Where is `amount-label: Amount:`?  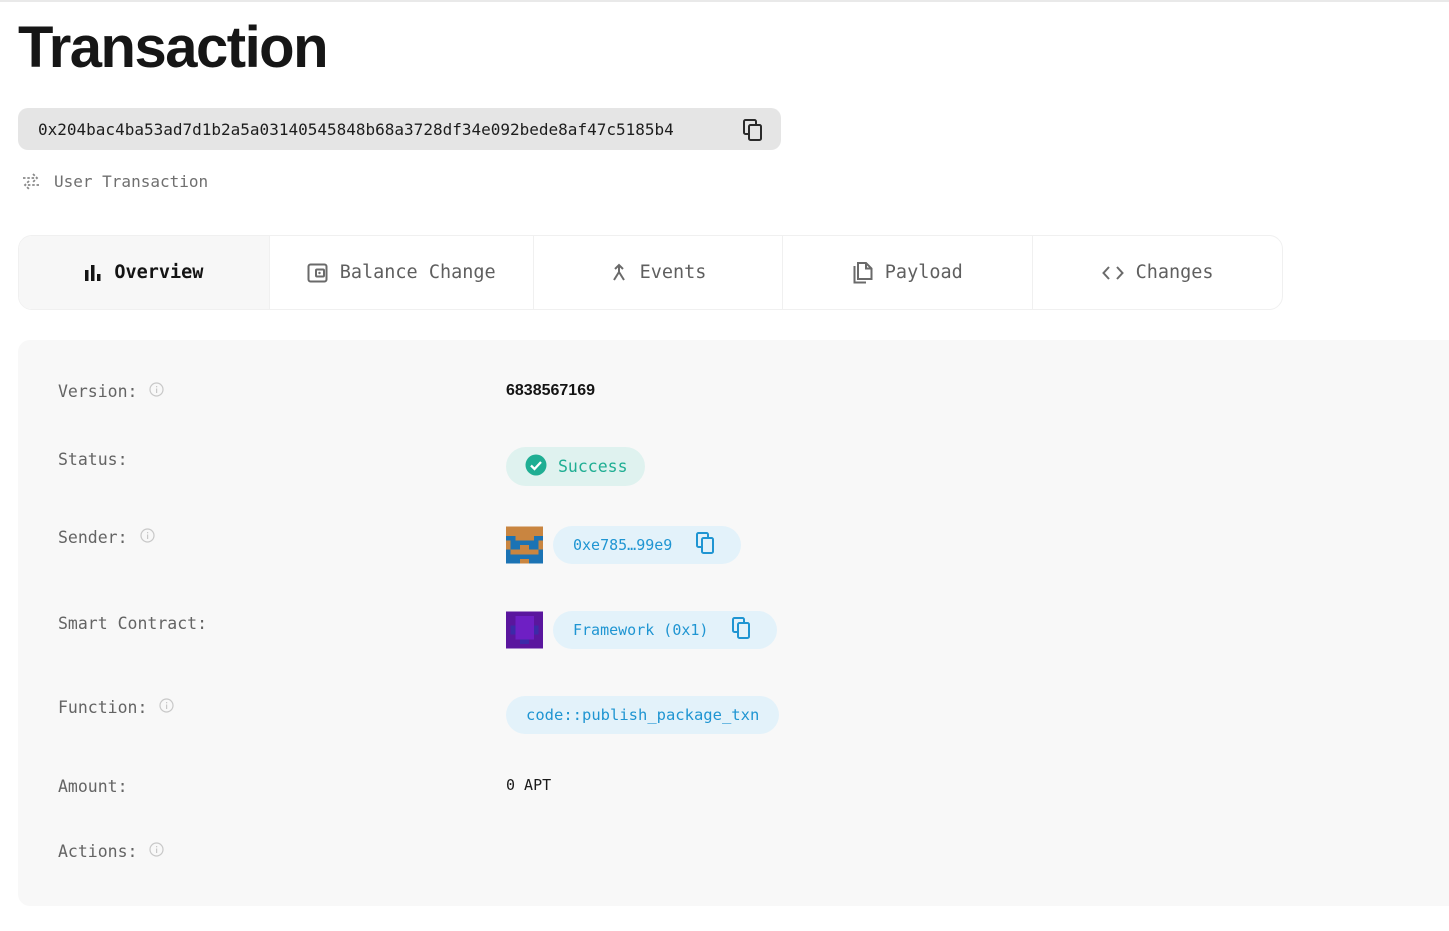 amount-label: Amount: is located at coordinates (93, 786).